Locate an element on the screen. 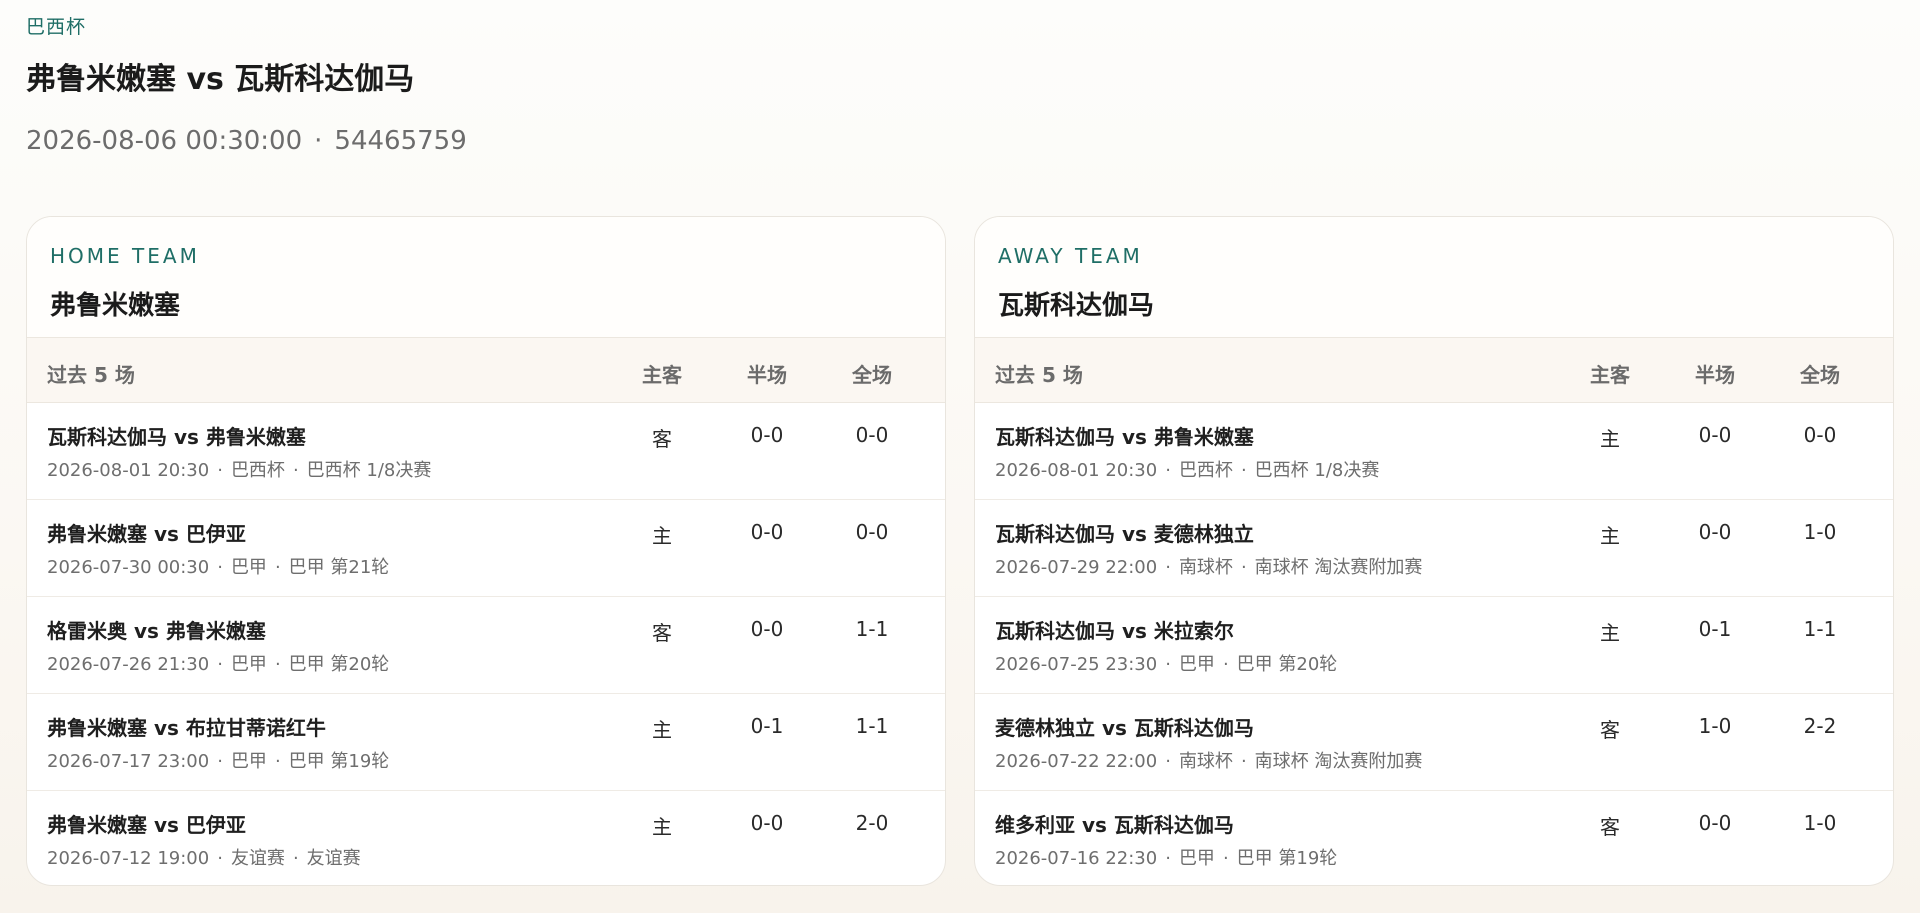 The image size is (1920, 913). match-id: 54465759 is located at coordinates (400, 141).